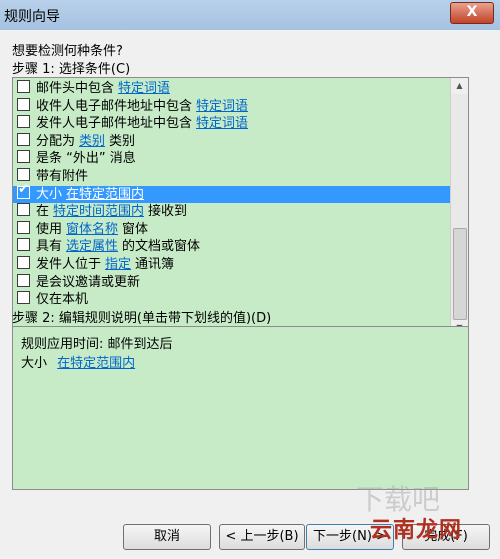 This screenshot has width=500, height=559. Describe the element at coordinates (69, 264) in the screenshot. I see `condition-text: 发件人位于` at that location.